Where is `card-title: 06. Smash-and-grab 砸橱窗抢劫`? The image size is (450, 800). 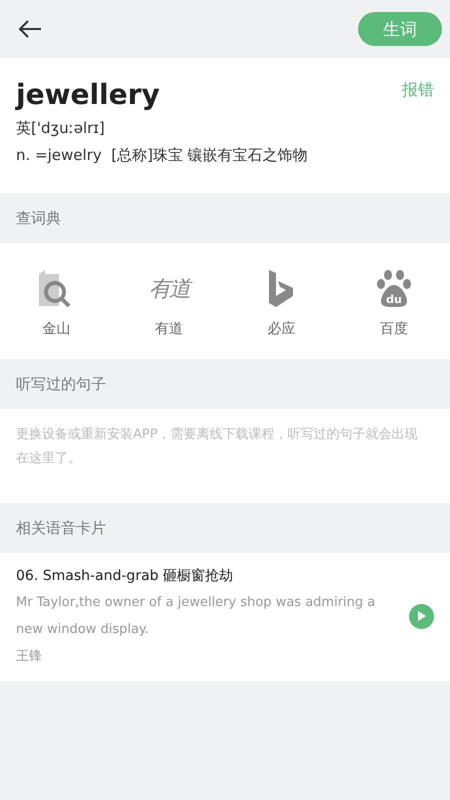
card-title: 06. Smash-and-grab 砸橱窗抢劫 is located at coordinates (125, 576).